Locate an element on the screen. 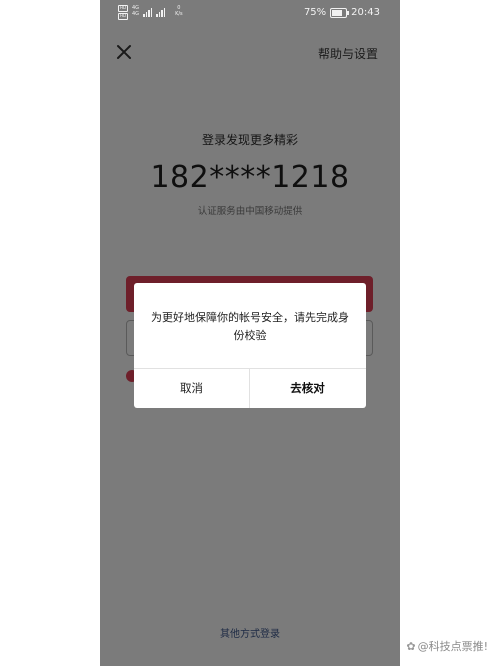 This screenshot has height=666, width=500. signal-labels: 4G 4G is located at coordinates (135, 11).